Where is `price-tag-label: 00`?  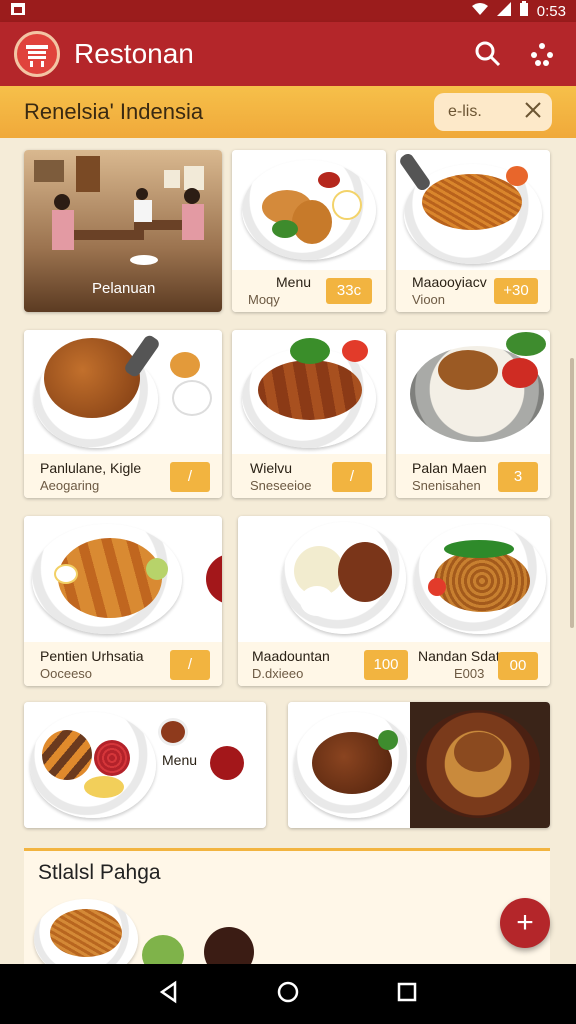 price-tag-label: 00 is located at coordinates (518, 665).